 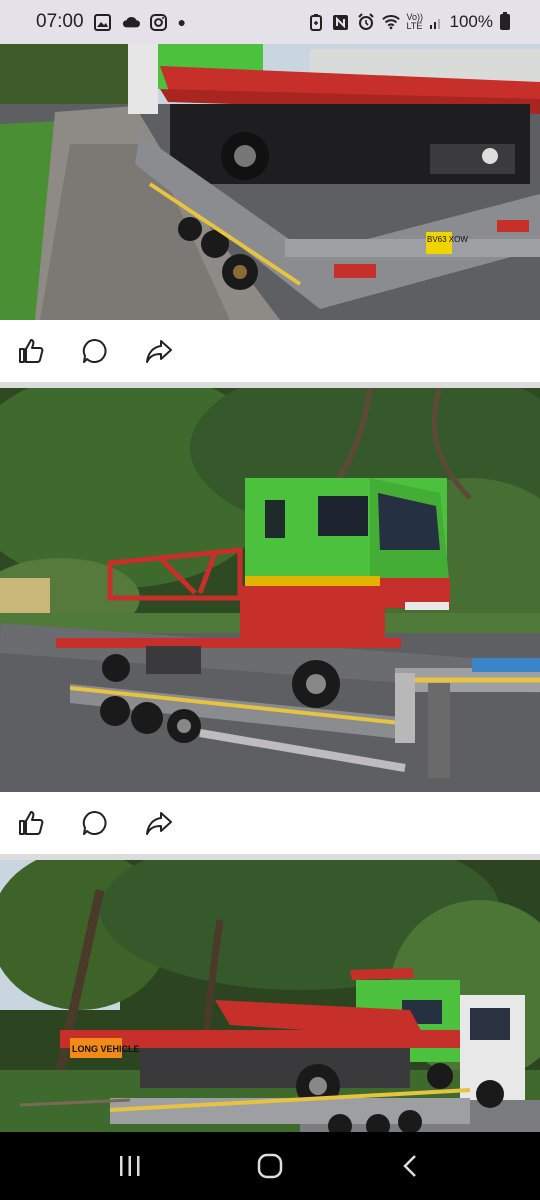 I want to click on long-vehicle-sign: LONG VEHICLE, so click(x=106, y=1049).